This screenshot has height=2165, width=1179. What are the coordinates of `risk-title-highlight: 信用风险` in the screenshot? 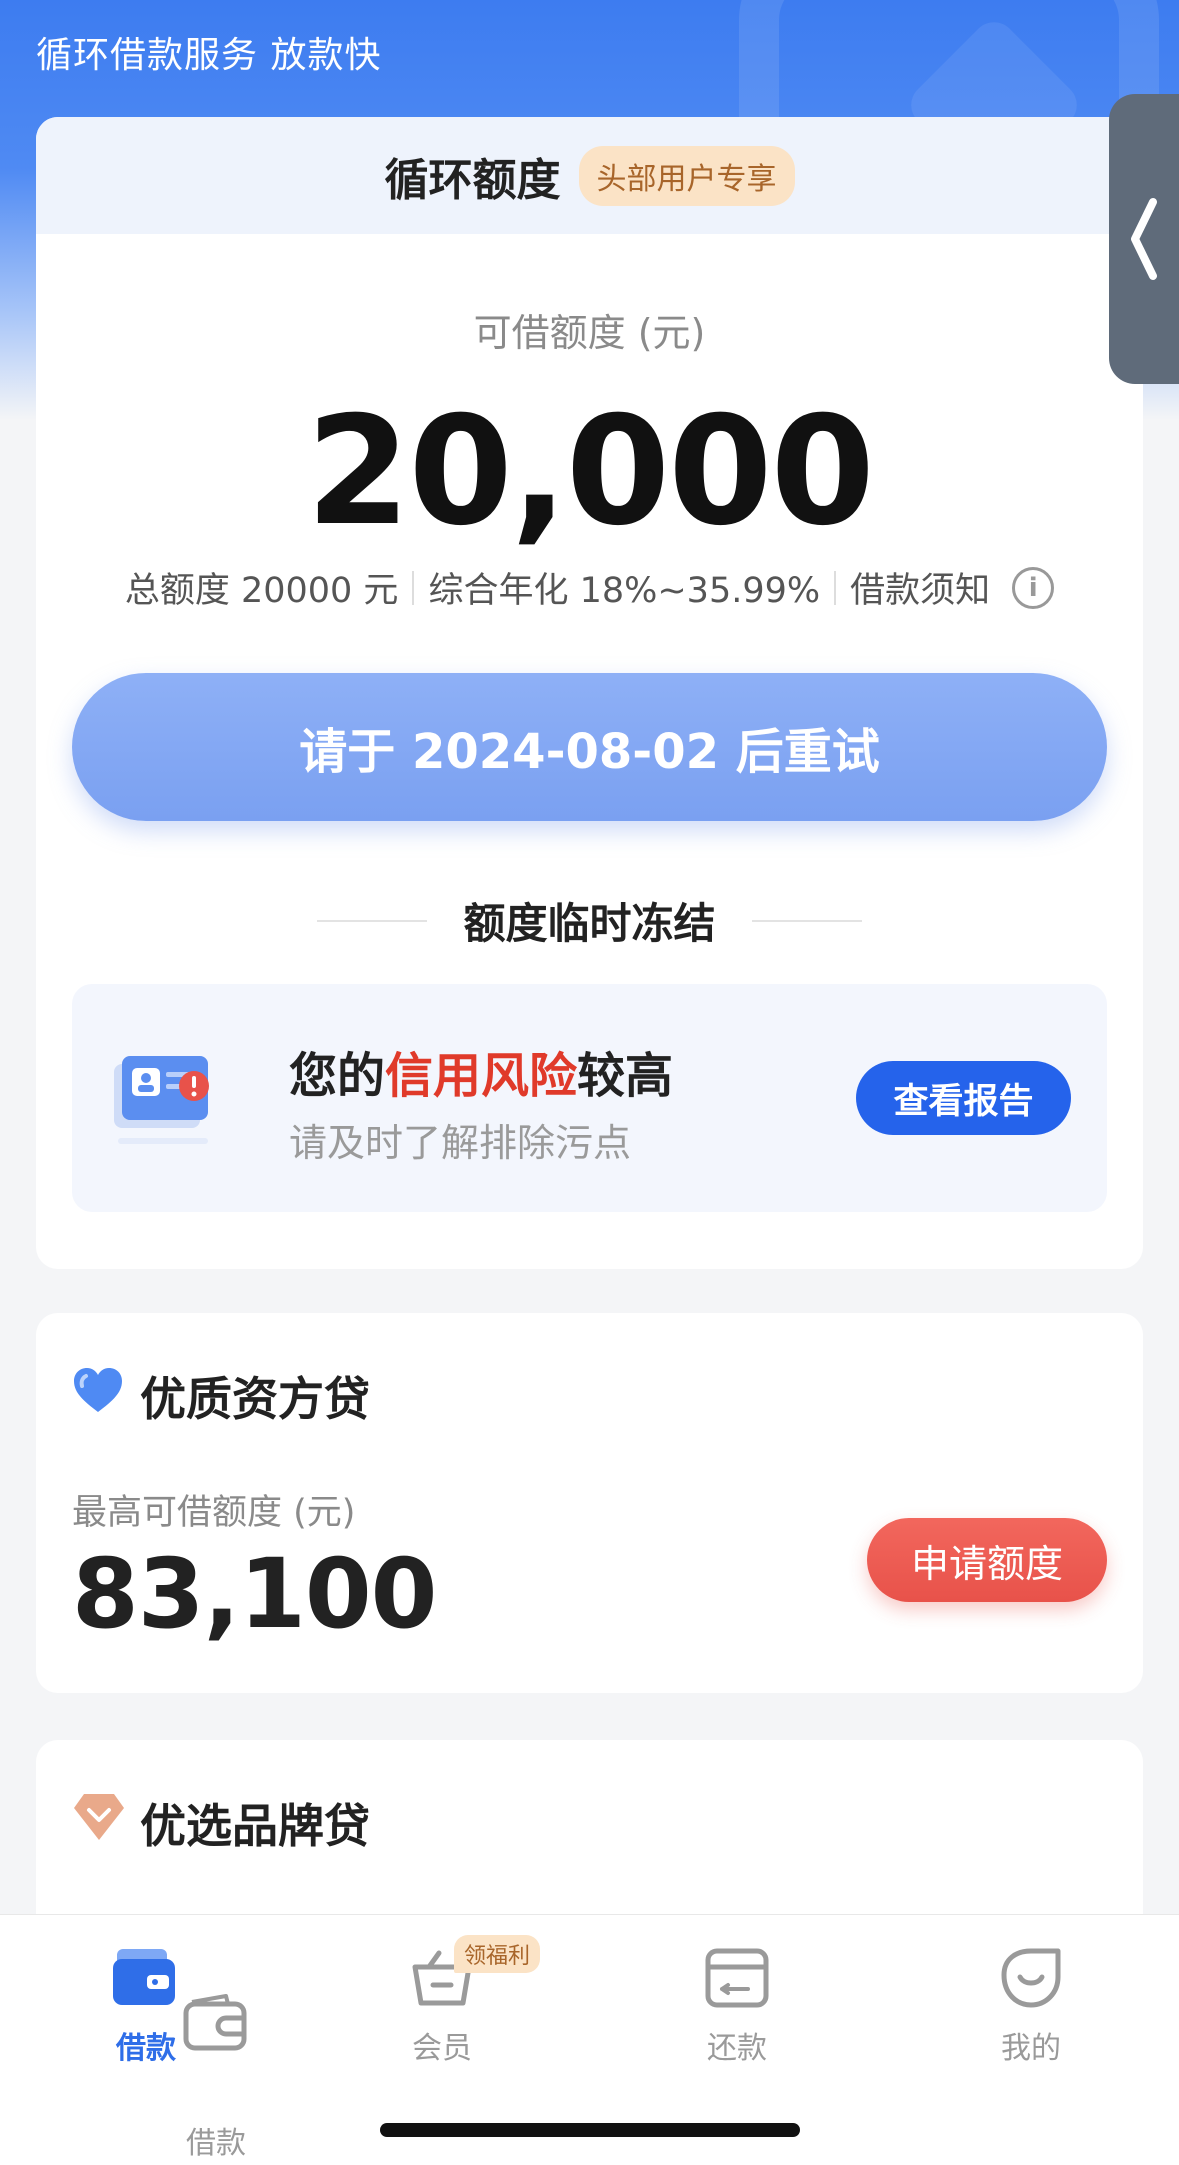 It's located at (481, 1076).